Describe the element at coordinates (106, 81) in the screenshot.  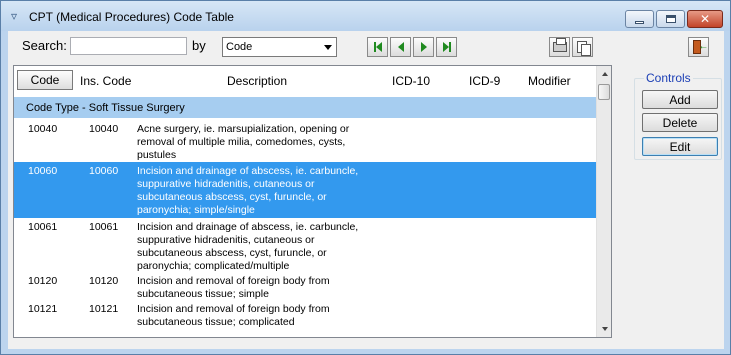
I see `column-header-ins-code: Ins. Code` at that location.